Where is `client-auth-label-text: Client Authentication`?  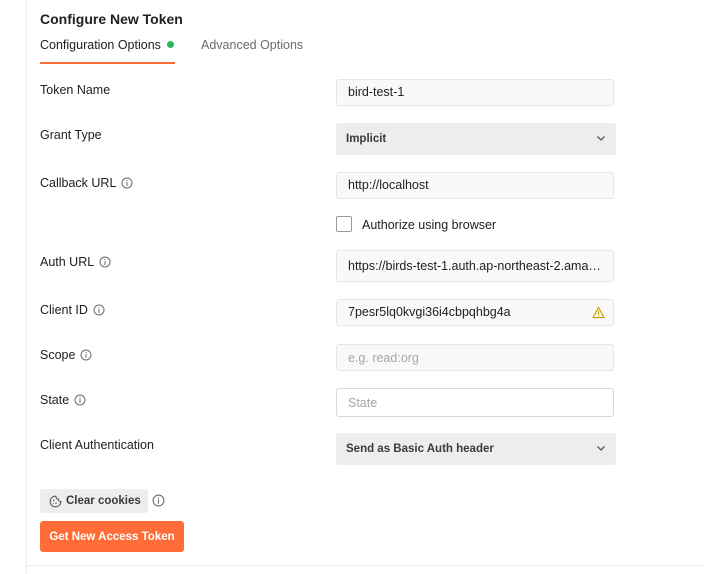 client-auth-label-text: Client Authentication is located at coordinates (97, 445).